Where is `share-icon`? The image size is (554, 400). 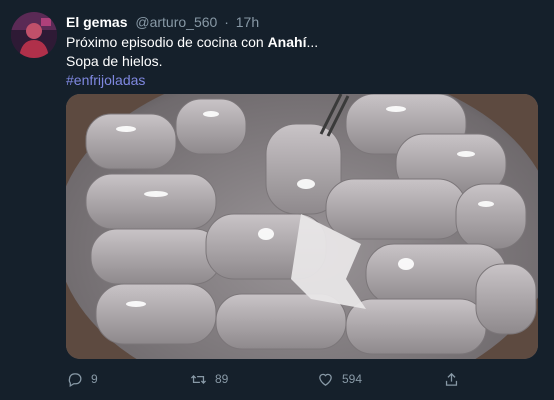 share-icon is located at coordinates (451, 379).